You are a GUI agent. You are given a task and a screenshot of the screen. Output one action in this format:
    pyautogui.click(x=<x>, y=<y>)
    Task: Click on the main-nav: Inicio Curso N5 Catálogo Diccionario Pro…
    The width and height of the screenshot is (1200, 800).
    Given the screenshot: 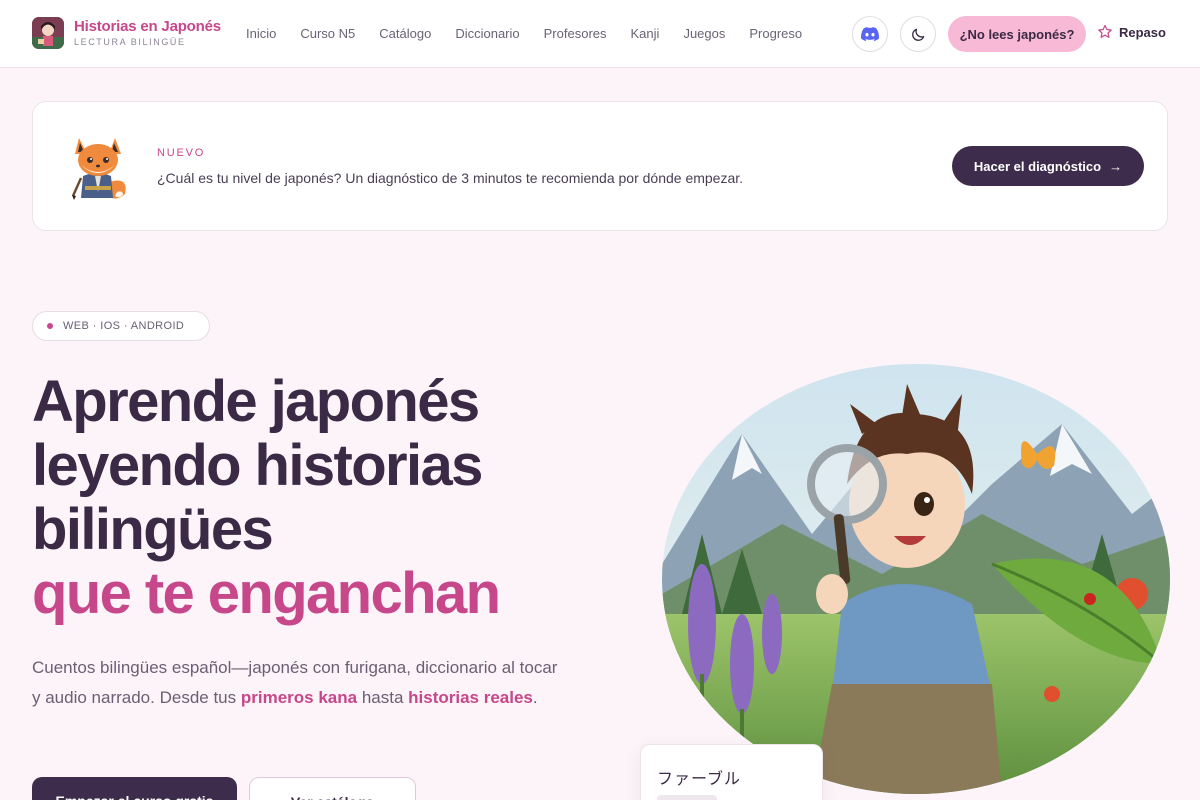 What is the action you would take?
    pyautogui.click(x=536, y=34)
    